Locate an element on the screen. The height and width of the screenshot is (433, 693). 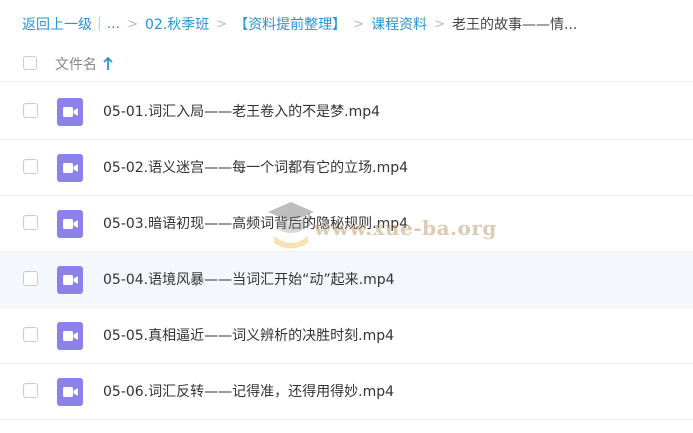
file-row: 05-03.暗语初现——高频词背后的隐秘规则.mp4 is located at coordinates (346, 224).